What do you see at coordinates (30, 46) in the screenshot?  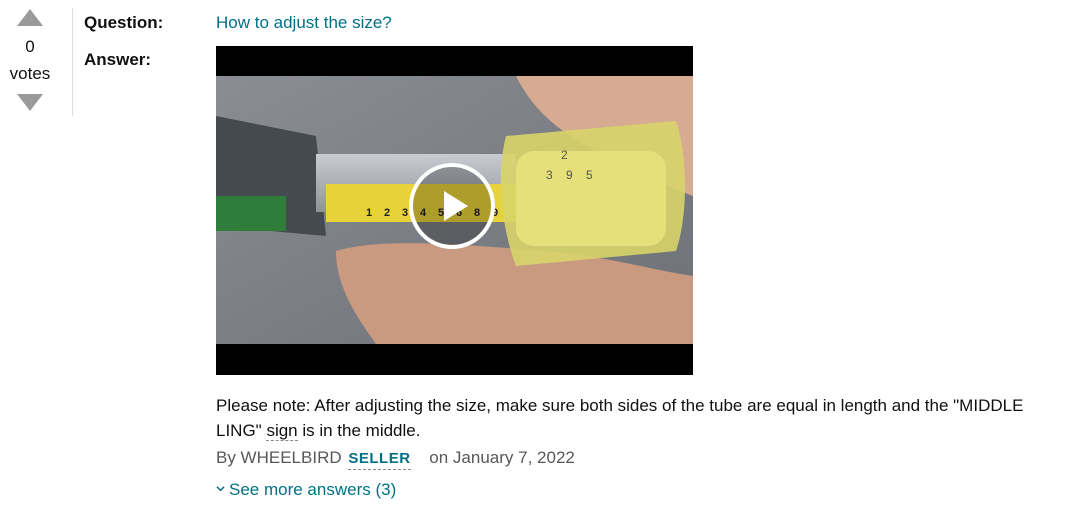 I see `vote-count: 0` at bounding box center [30, 46].